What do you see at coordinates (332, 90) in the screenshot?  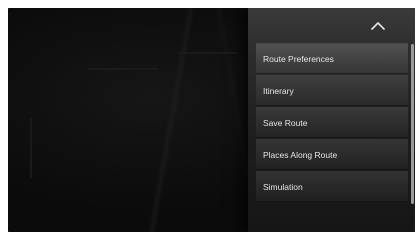 I see `menu-item-itinerary: Itinerary` at bounding box center [332, 90].